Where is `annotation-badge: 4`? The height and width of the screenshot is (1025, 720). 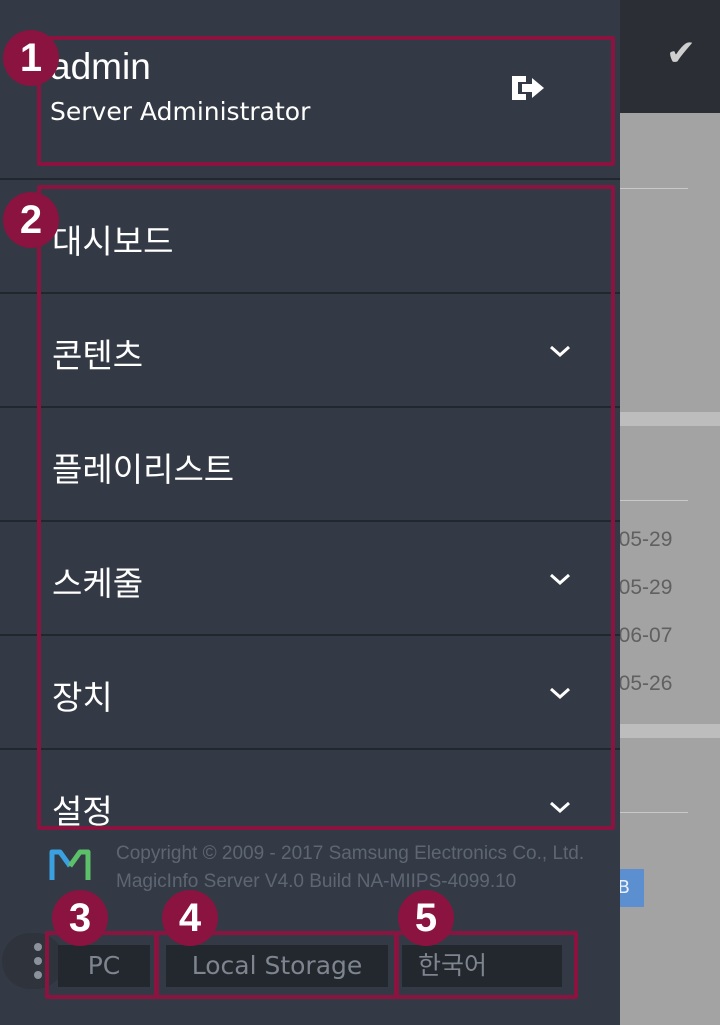 annotation-badge: 4 is located at coordinates (190, 918).